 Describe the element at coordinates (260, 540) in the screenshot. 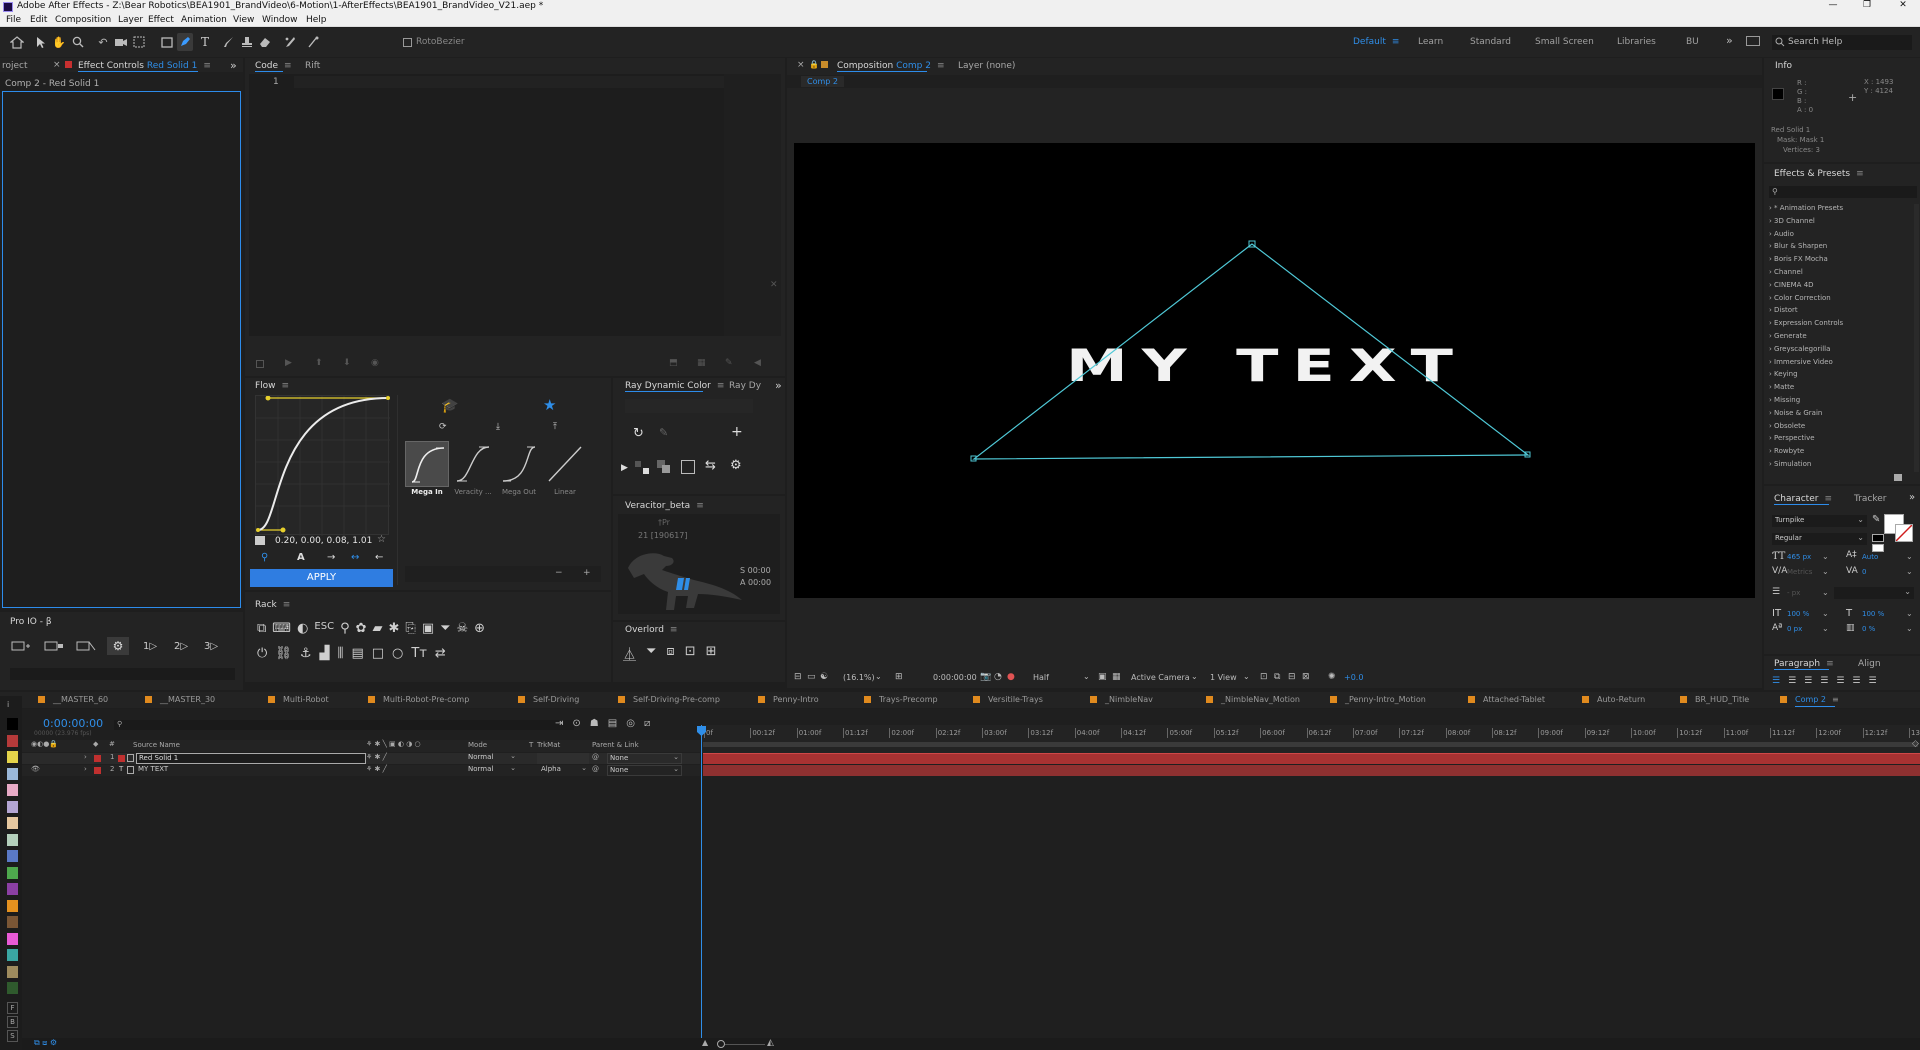

I see `flow-graph-icon` at that location.